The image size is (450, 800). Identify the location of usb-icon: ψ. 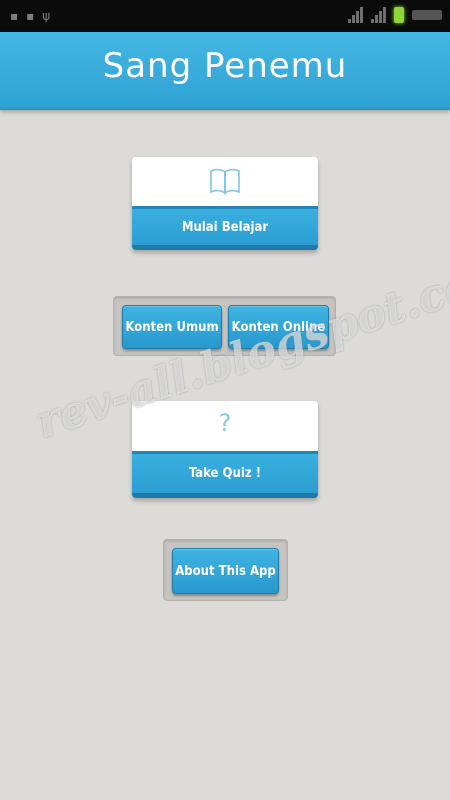
(46, 16).